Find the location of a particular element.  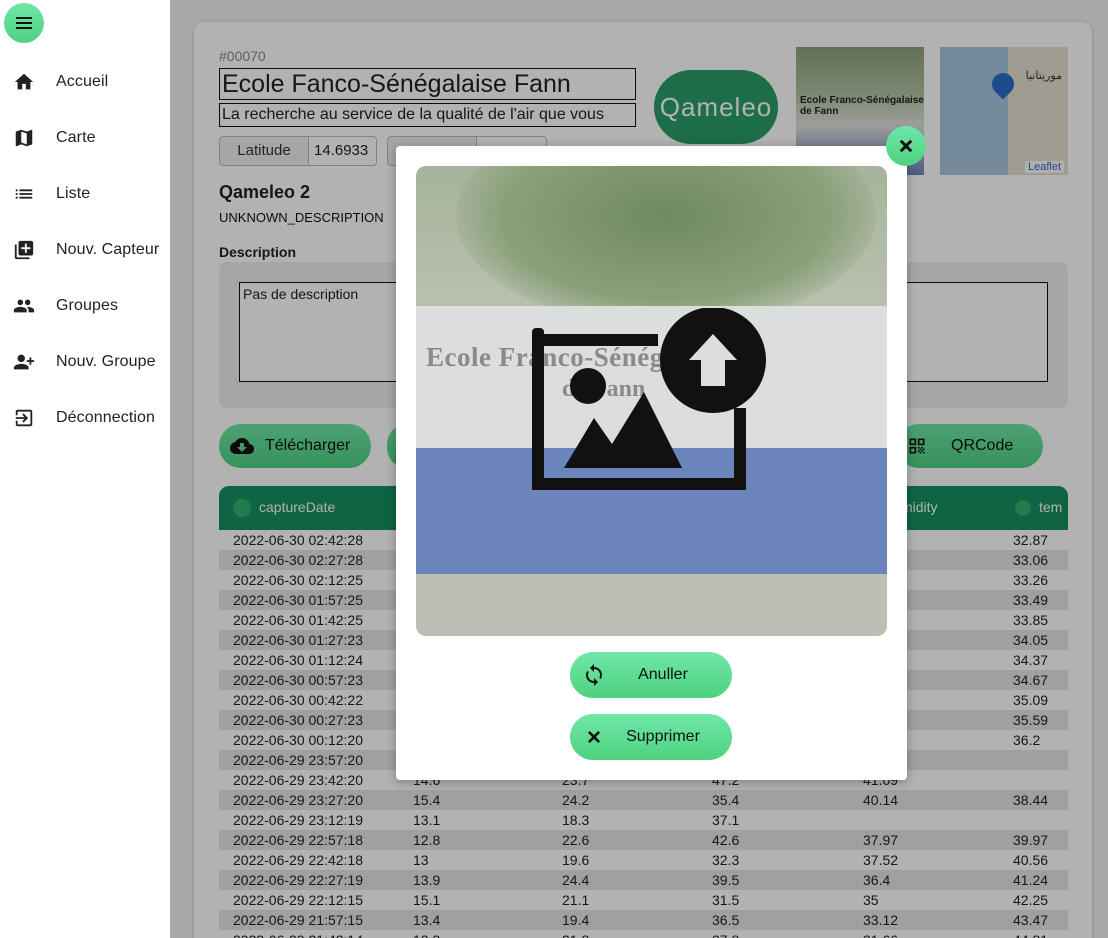

sidebar-item-deconnection: Déconnection is located at coordinates (85, 418).